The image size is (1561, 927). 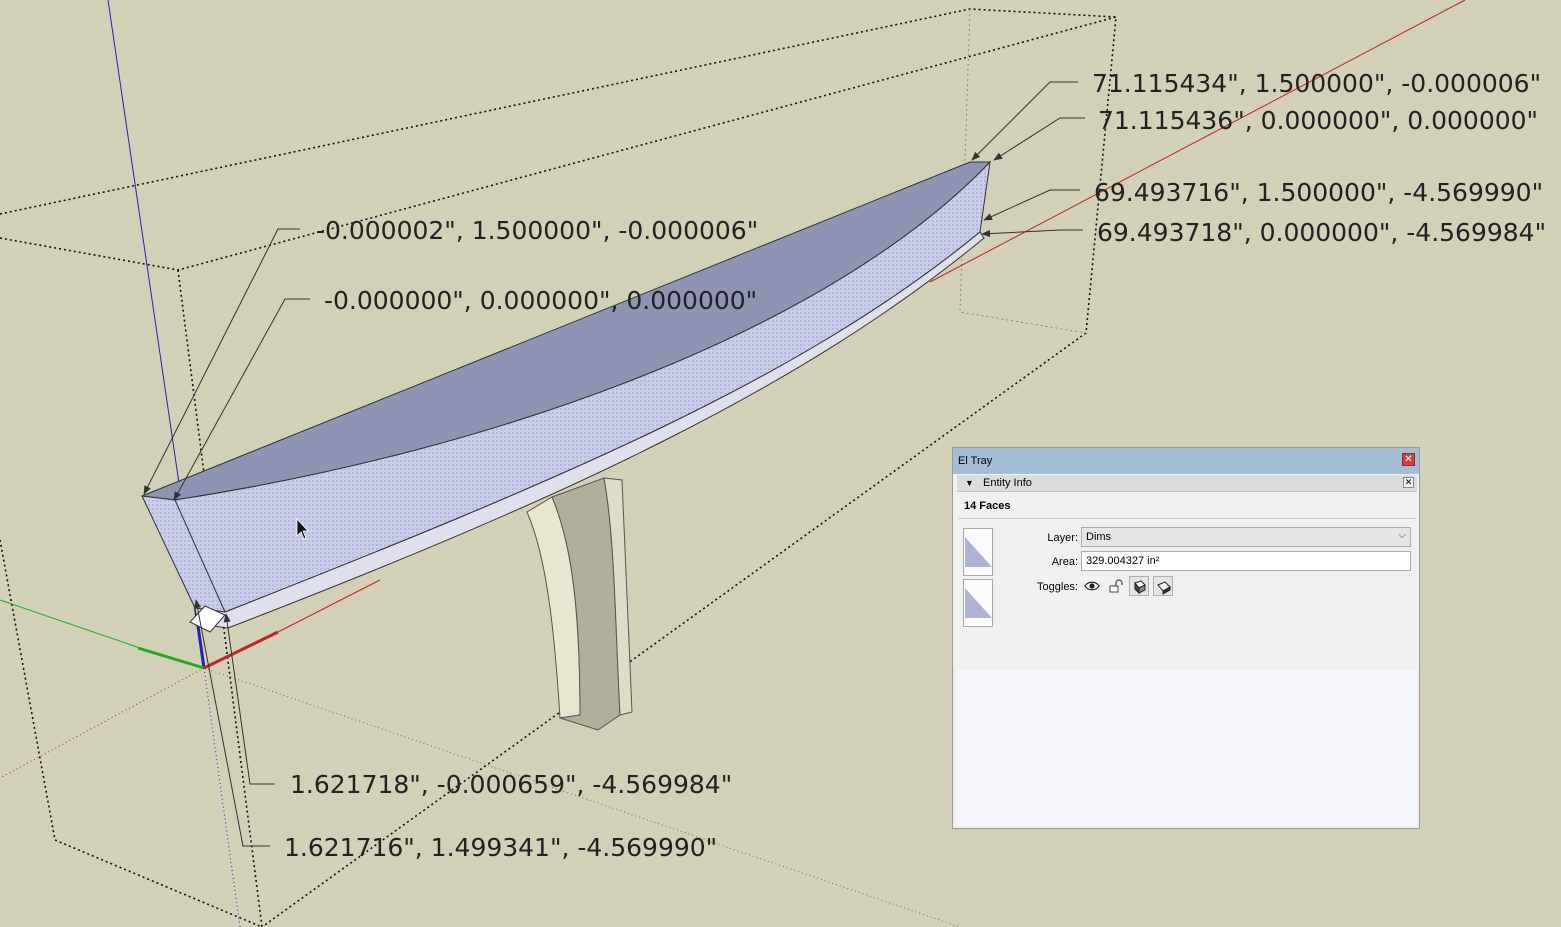 I want to click on area-label: Area:, so click(x=1064, y=562).